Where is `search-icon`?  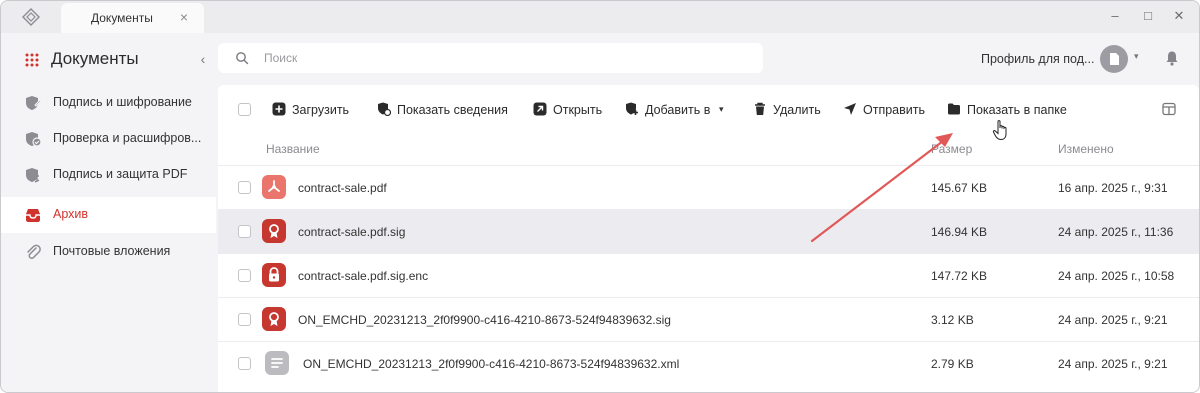
search-icon is located at coordinates (242, 58).